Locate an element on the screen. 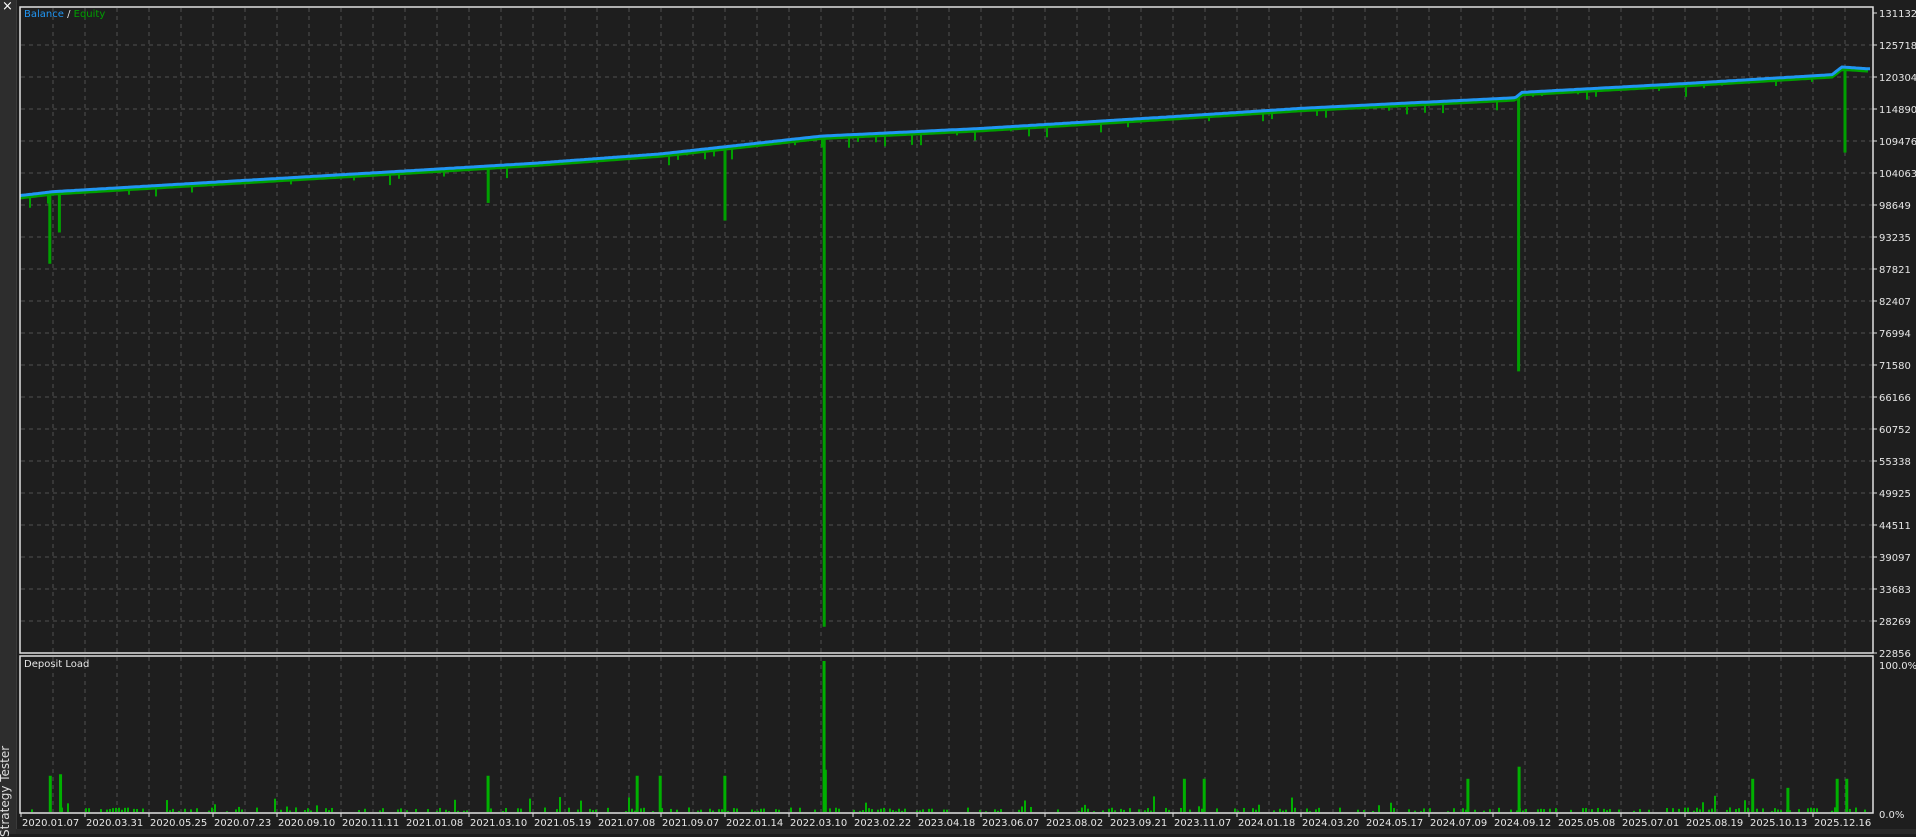  y-tick-label: 49925 is located at coordinates (1895, 494).